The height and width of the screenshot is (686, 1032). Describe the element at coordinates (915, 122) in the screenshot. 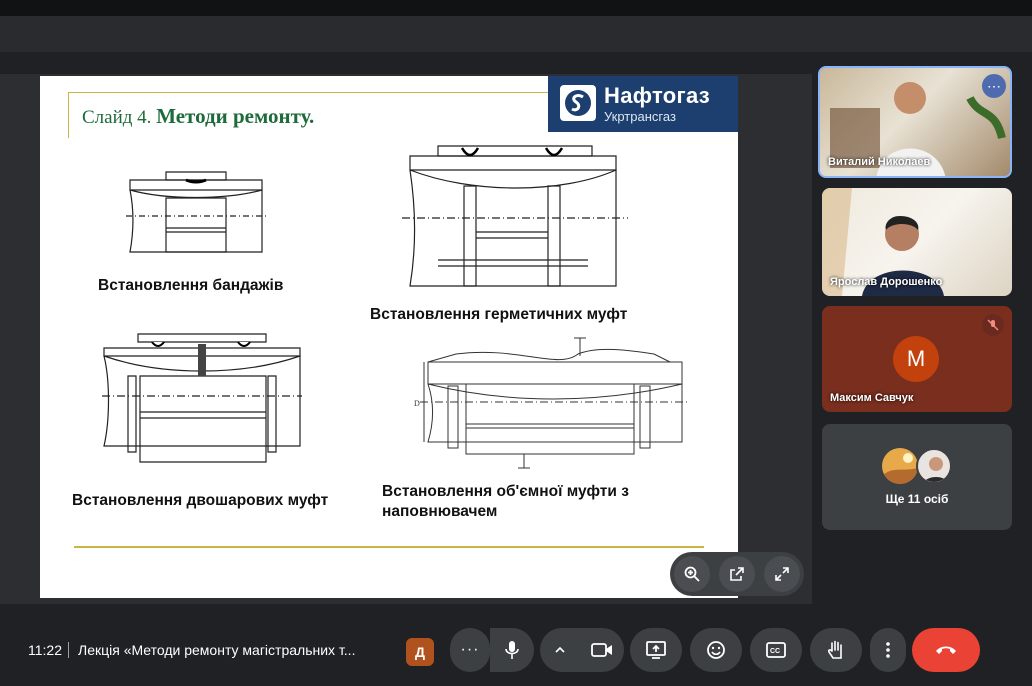

I see `participant-tile: ⋯ Виталий Николаев` at that location.